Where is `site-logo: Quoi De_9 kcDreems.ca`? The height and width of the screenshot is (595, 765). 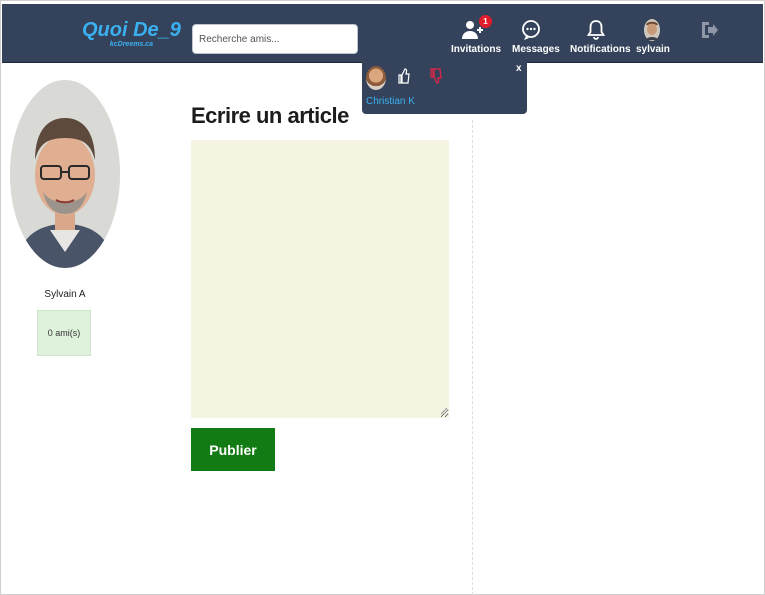
site-logo: Quoi De_9 kcDreems.ca is located at coordinates (131, 34).